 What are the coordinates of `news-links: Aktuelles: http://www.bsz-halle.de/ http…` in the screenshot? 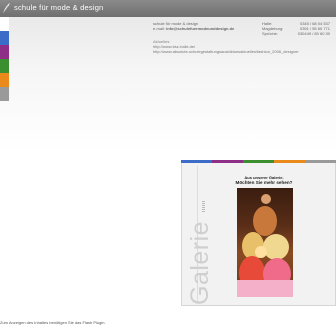 It's located at (226, 47).